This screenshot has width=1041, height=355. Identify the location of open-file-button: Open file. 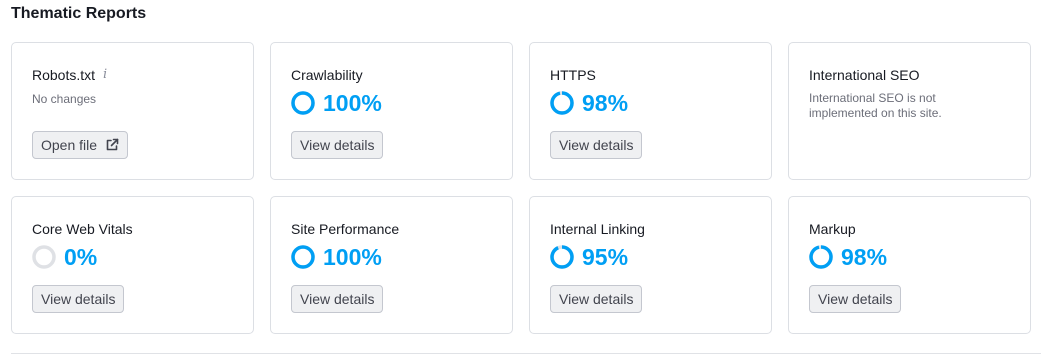
(80, 145).